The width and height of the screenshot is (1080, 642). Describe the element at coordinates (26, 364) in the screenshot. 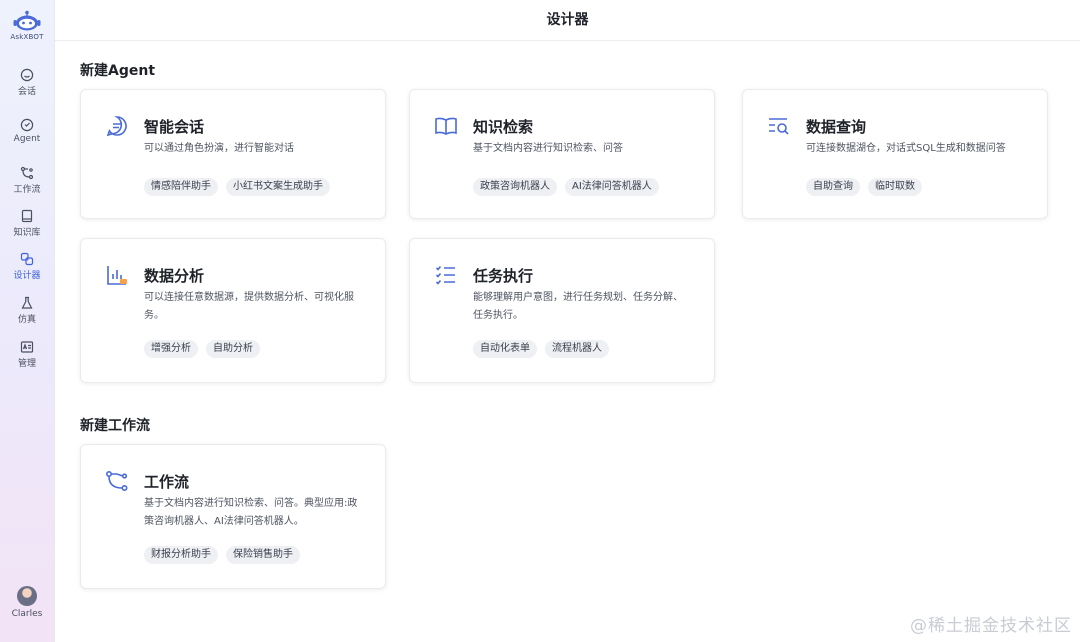

I see `sidebar-item-label: 管理` at that location.